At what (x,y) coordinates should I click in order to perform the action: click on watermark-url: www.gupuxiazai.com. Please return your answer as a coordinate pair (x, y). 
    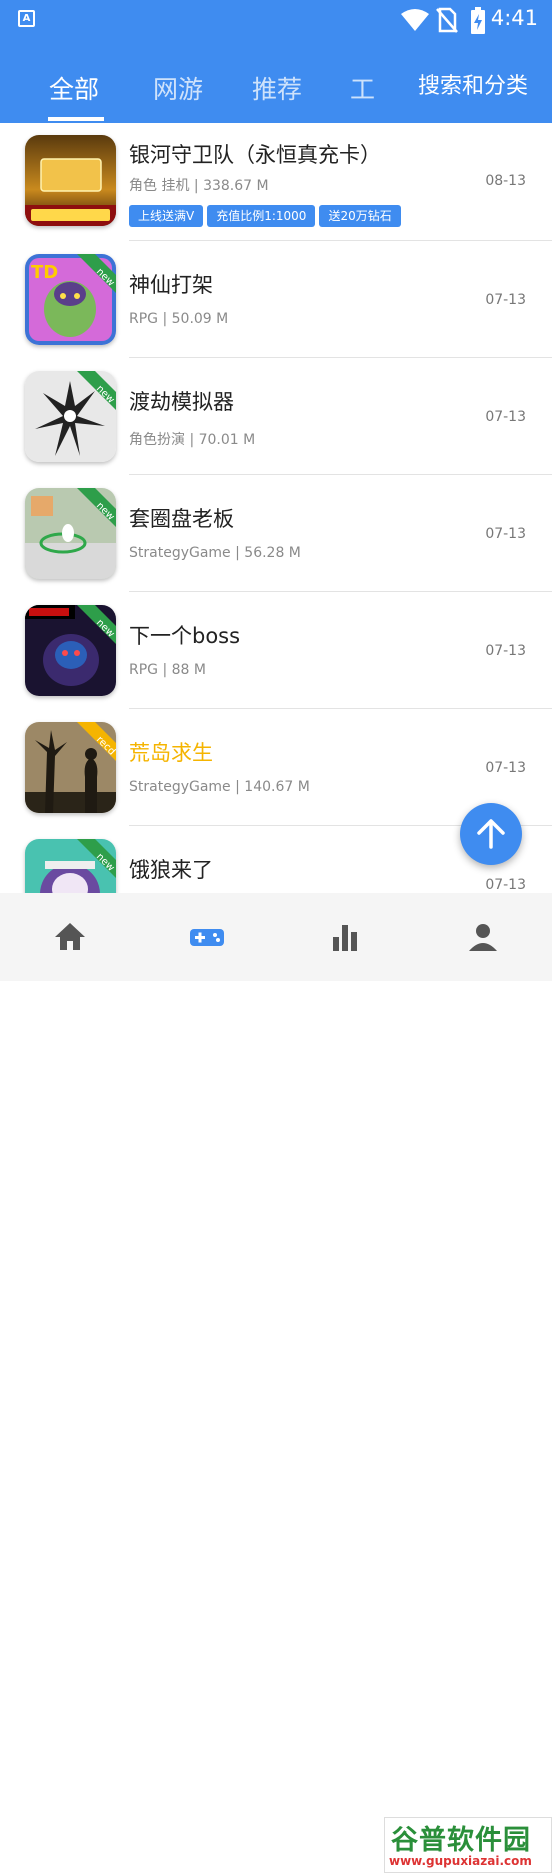
    Looking at the image, I should click on (460, 1861).